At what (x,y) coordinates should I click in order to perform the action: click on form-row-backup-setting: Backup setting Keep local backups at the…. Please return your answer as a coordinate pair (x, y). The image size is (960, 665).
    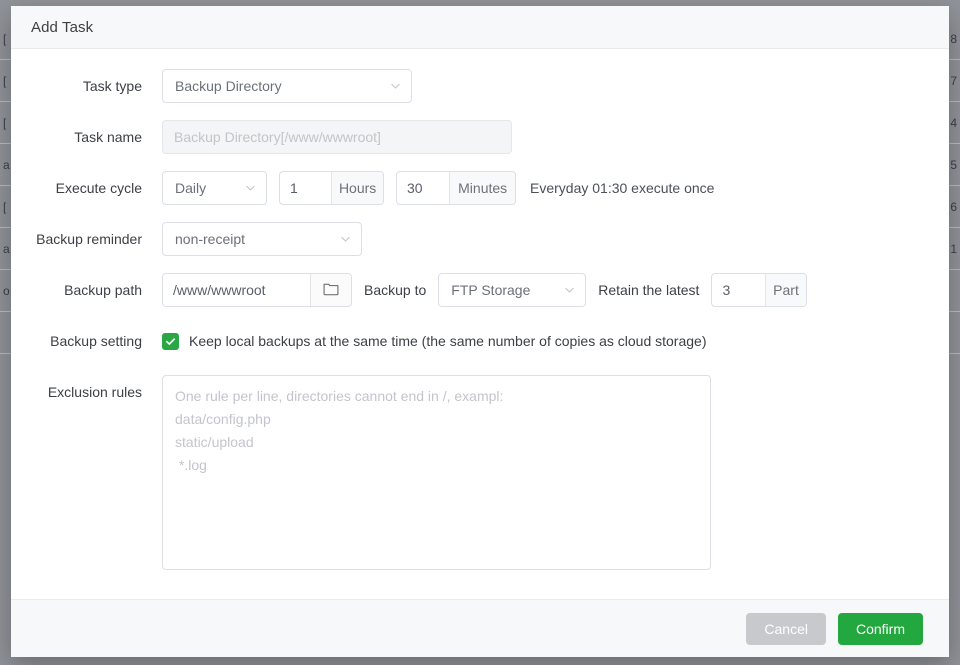
    Looking at the image, I should click on (480, 341).